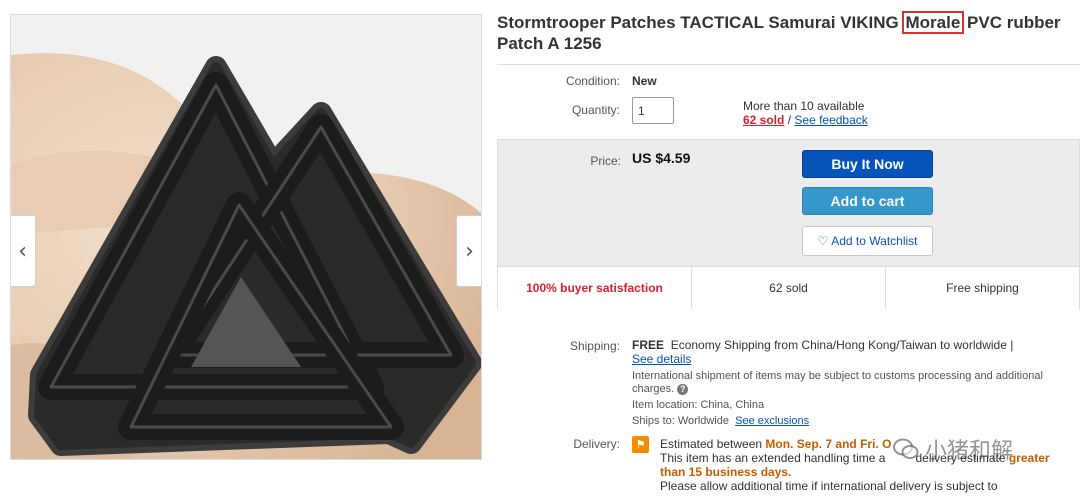  Describe the element at coordinates (594, 346) in the screenshot. I see `shipping-label: Shipping:` at that location.